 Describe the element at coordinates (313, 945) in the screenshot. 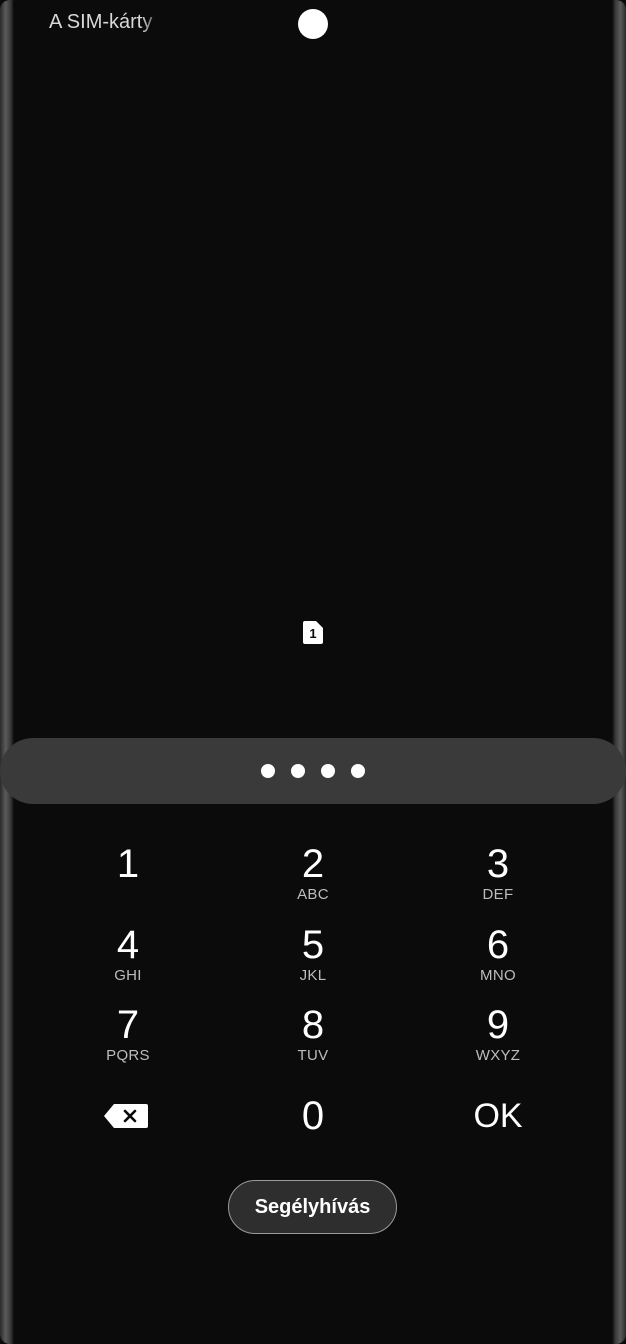

I see `key-digit: 5` at that location.